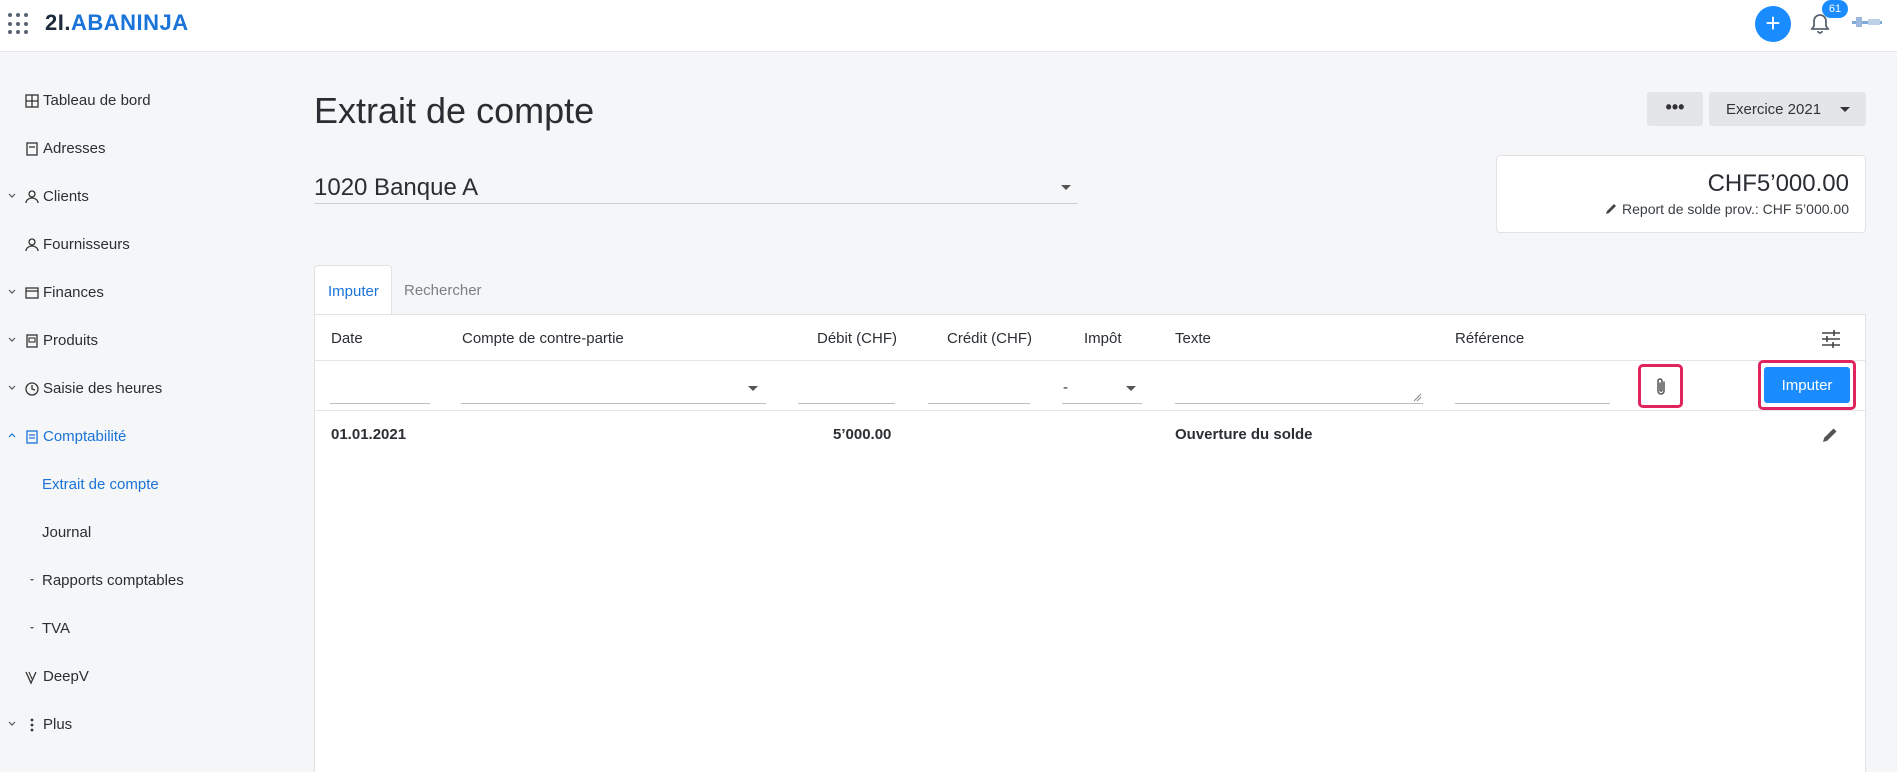  Describe the element at coordinates (100, 484) in the screenshot. I see `sidebar-item-label: Extrait de compte` at that location.